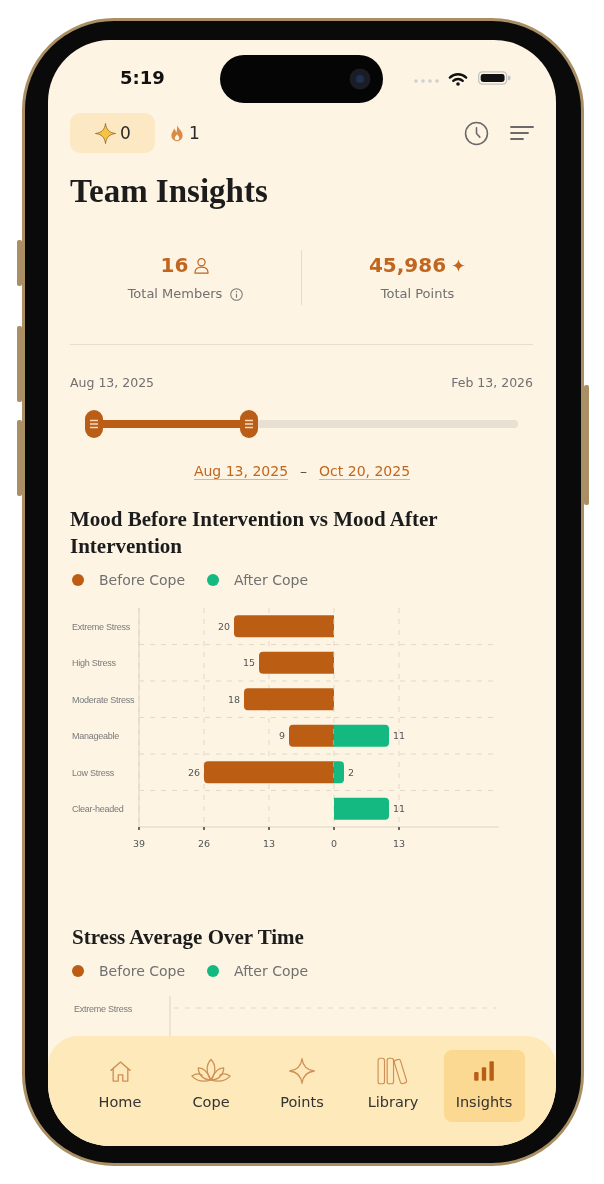 This screenshot has height=1184, width=604. What do you see at coordinates (175, 294) in the screenshot?
I see `stat-label: Total Members` at bounding box center [175, 294].